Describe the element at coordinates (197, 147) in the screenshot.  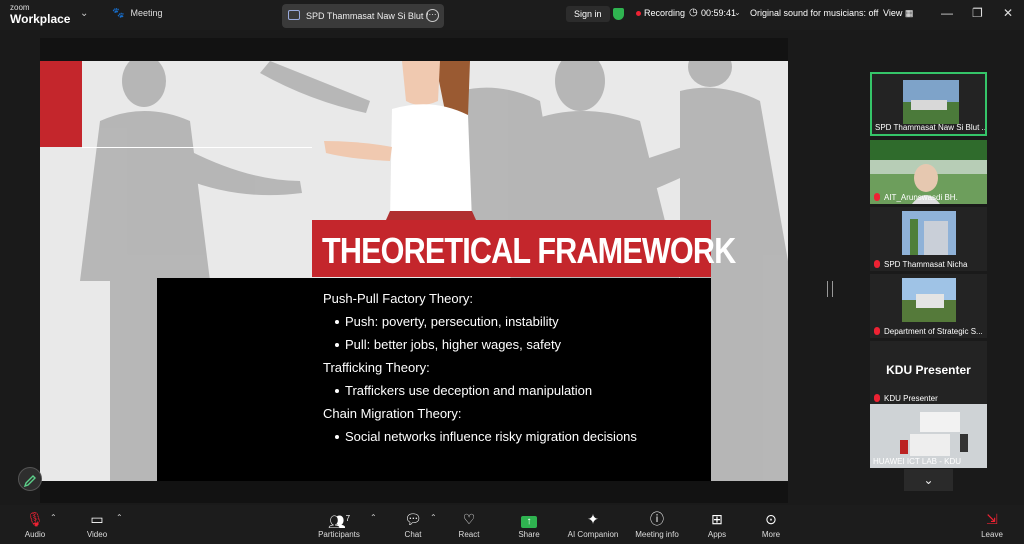
I see `slide-divider-line` at that location.